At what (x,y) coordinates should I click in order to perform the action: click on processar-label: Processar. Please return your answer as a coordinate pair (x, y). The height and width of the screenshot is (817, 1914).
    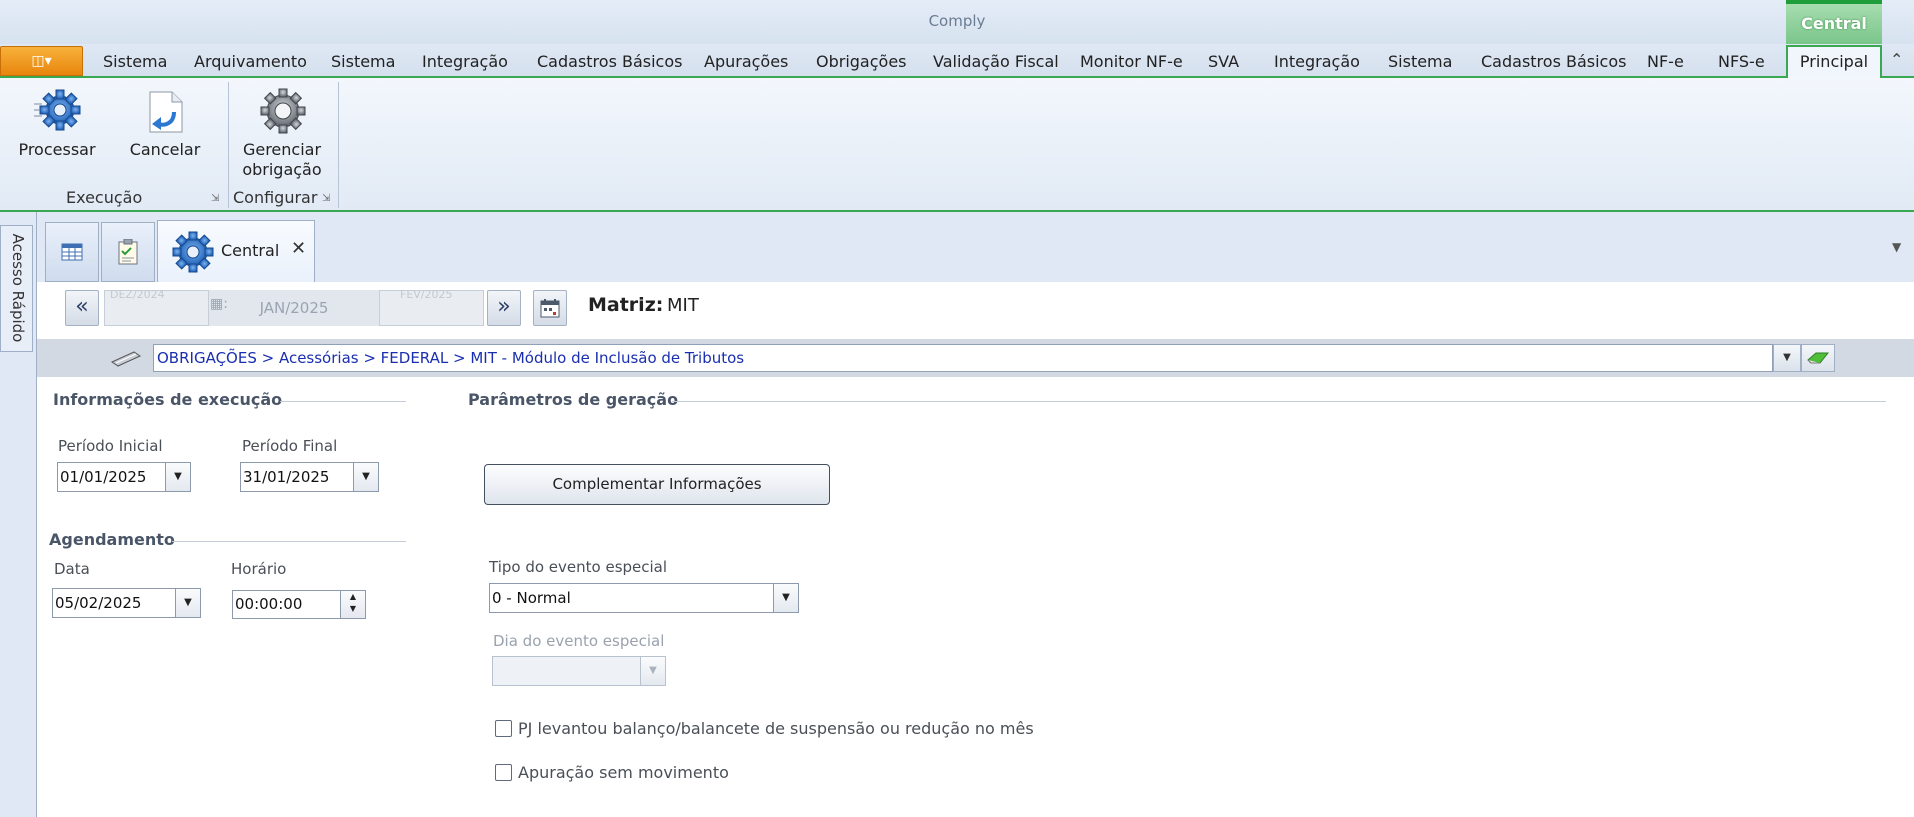
    Looking at the image, I should click on (57, 149).